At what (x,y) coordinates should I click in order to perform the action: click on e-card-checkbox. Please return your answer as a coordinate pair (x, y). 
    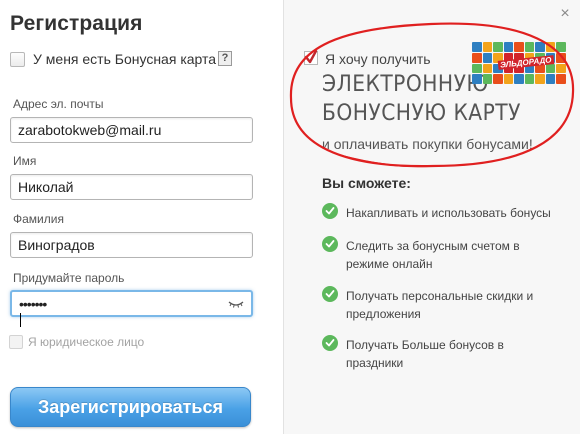
    Looking at the image, I should click on (311, 57).